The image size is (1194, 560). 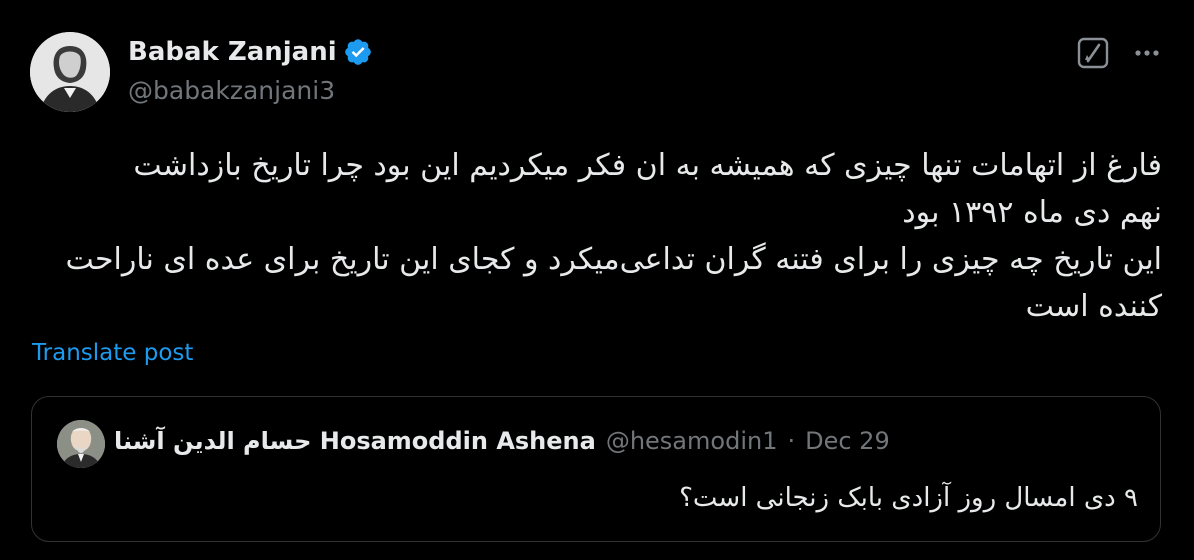 What do you see at coordinates (358, 52) in the screenshot?
I see `verified-badge-icon` at bounding box center [358, 52].